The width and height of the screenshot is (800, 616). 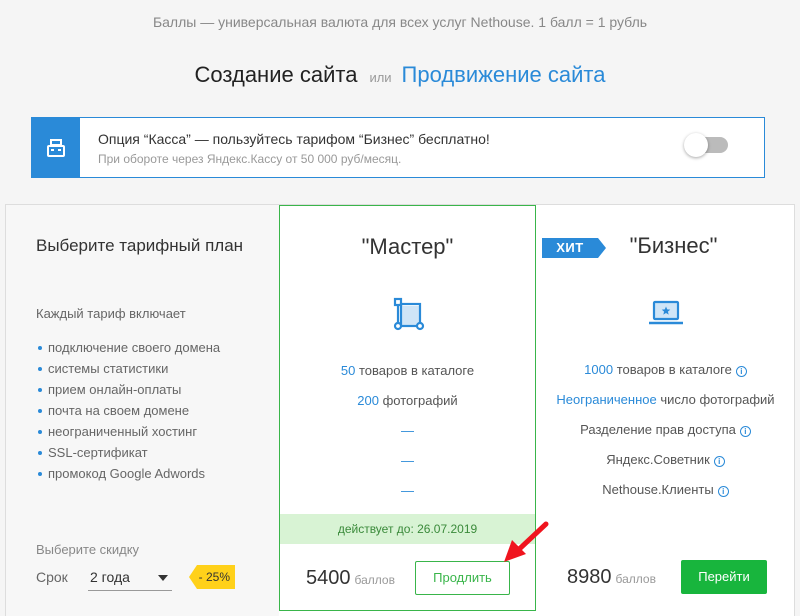 I want to click on business-rights: Разделение прав доступа i, so click(x=665, y=429).